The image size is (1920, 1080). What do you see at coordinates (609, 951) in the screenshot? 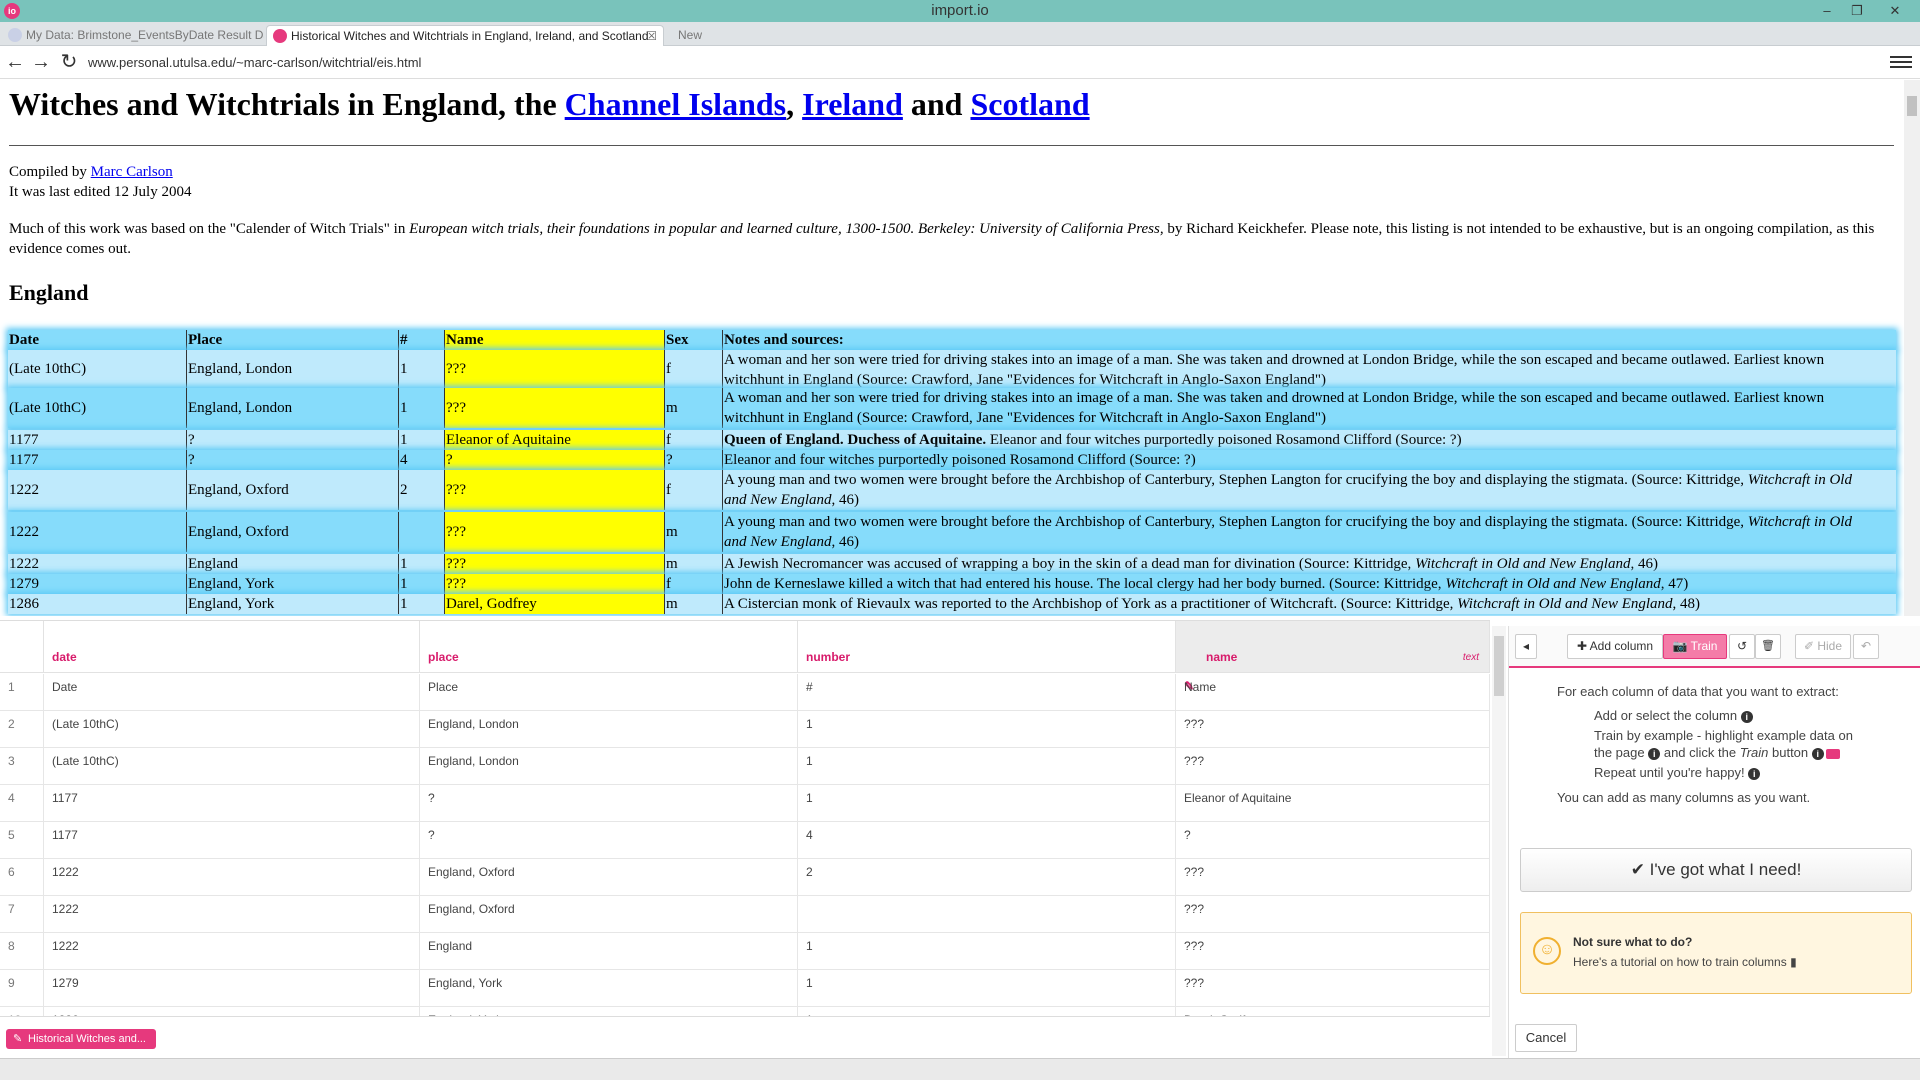
I see `grid-cell-place: England` at bounding box center [609, 951].